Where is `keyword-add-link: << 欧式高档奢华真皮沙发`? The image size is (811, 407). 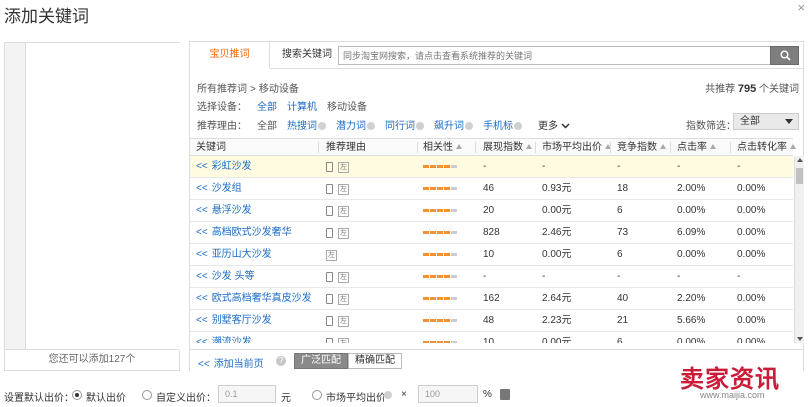
keyword-add-link: << 欧式高档奢华真皮沙发 is located at coordinates (254, 298).